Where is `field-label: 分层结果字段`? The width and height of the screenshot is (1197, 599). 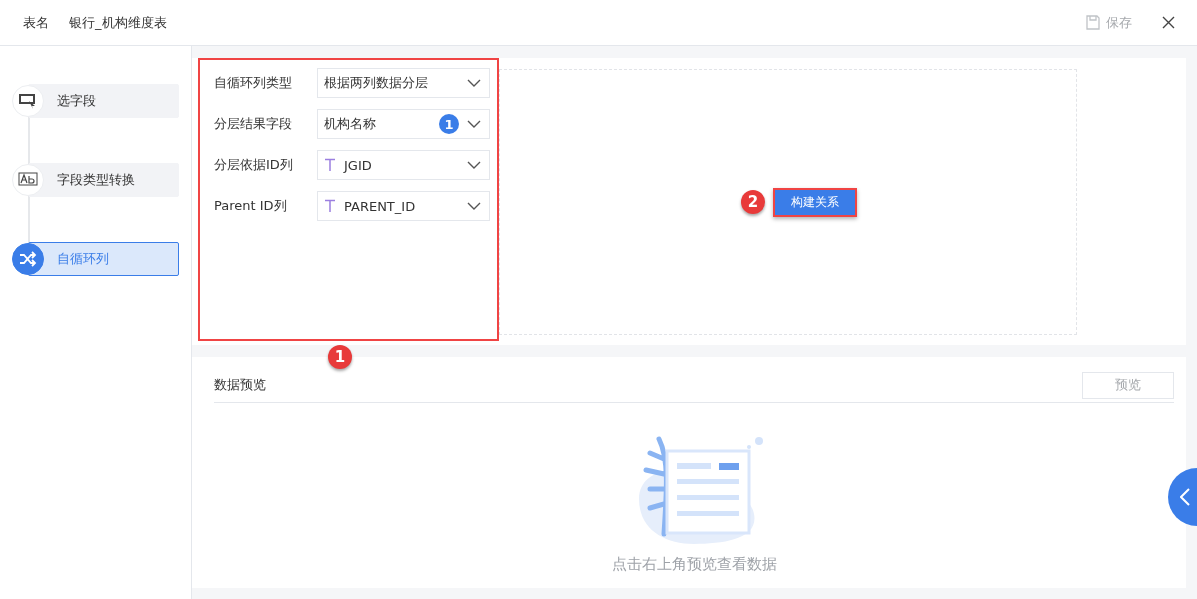
field-label: 分层结果字段 is located at coordinates (253, 124).